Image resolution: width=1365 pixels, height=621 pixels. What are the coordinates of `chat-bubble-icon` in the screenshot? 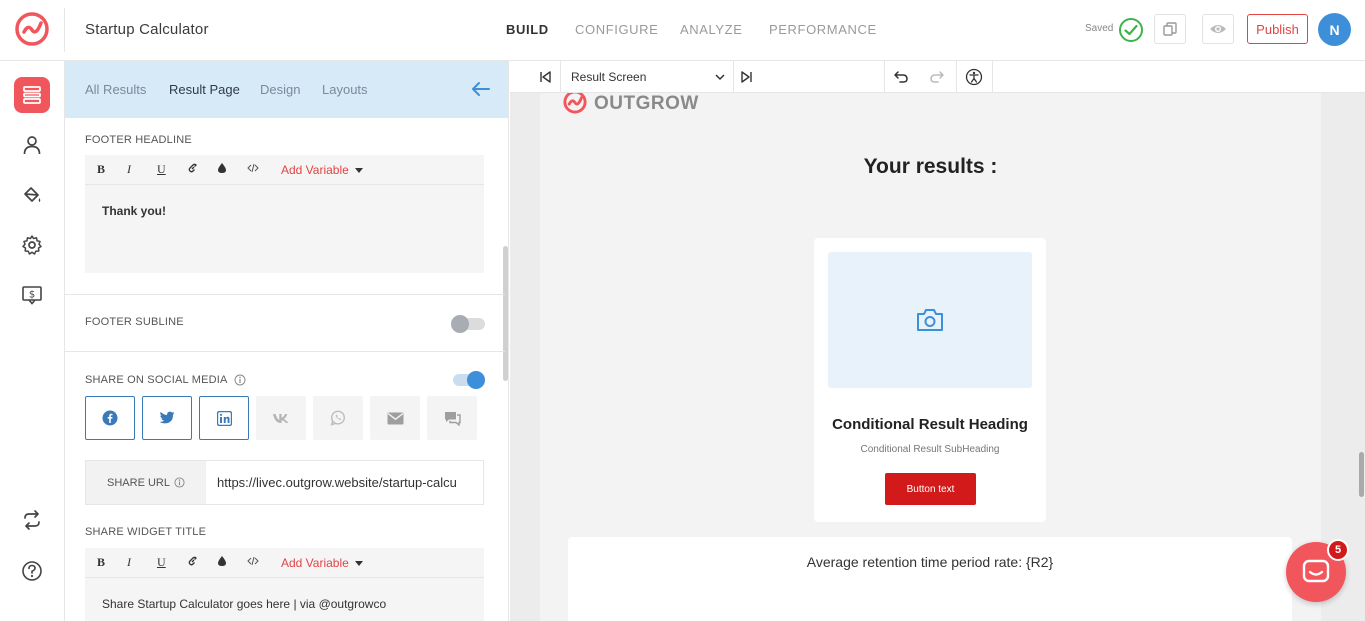 It's located at (1316, 571).